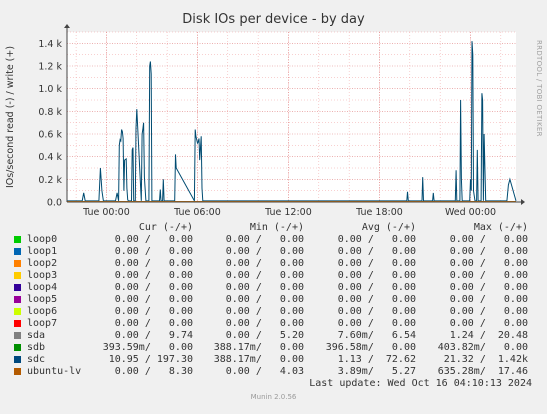 The height and width of the screenshot is (414, 547). What do you see at coordinates (482, 347) in the screenshot?
I see `legend-value-max: 403.82m/ 0.00` at bounding box center [482, 347].